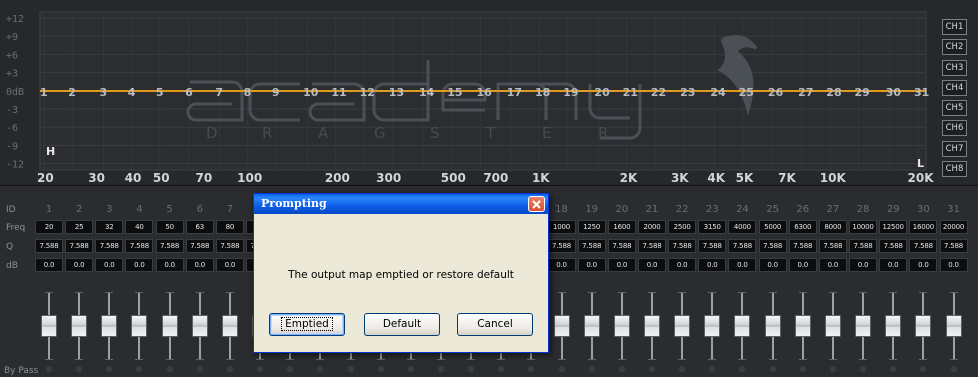  Describe the element at coordinates (833, 92) in the screenshot. I see `band-node: 28` at that location.